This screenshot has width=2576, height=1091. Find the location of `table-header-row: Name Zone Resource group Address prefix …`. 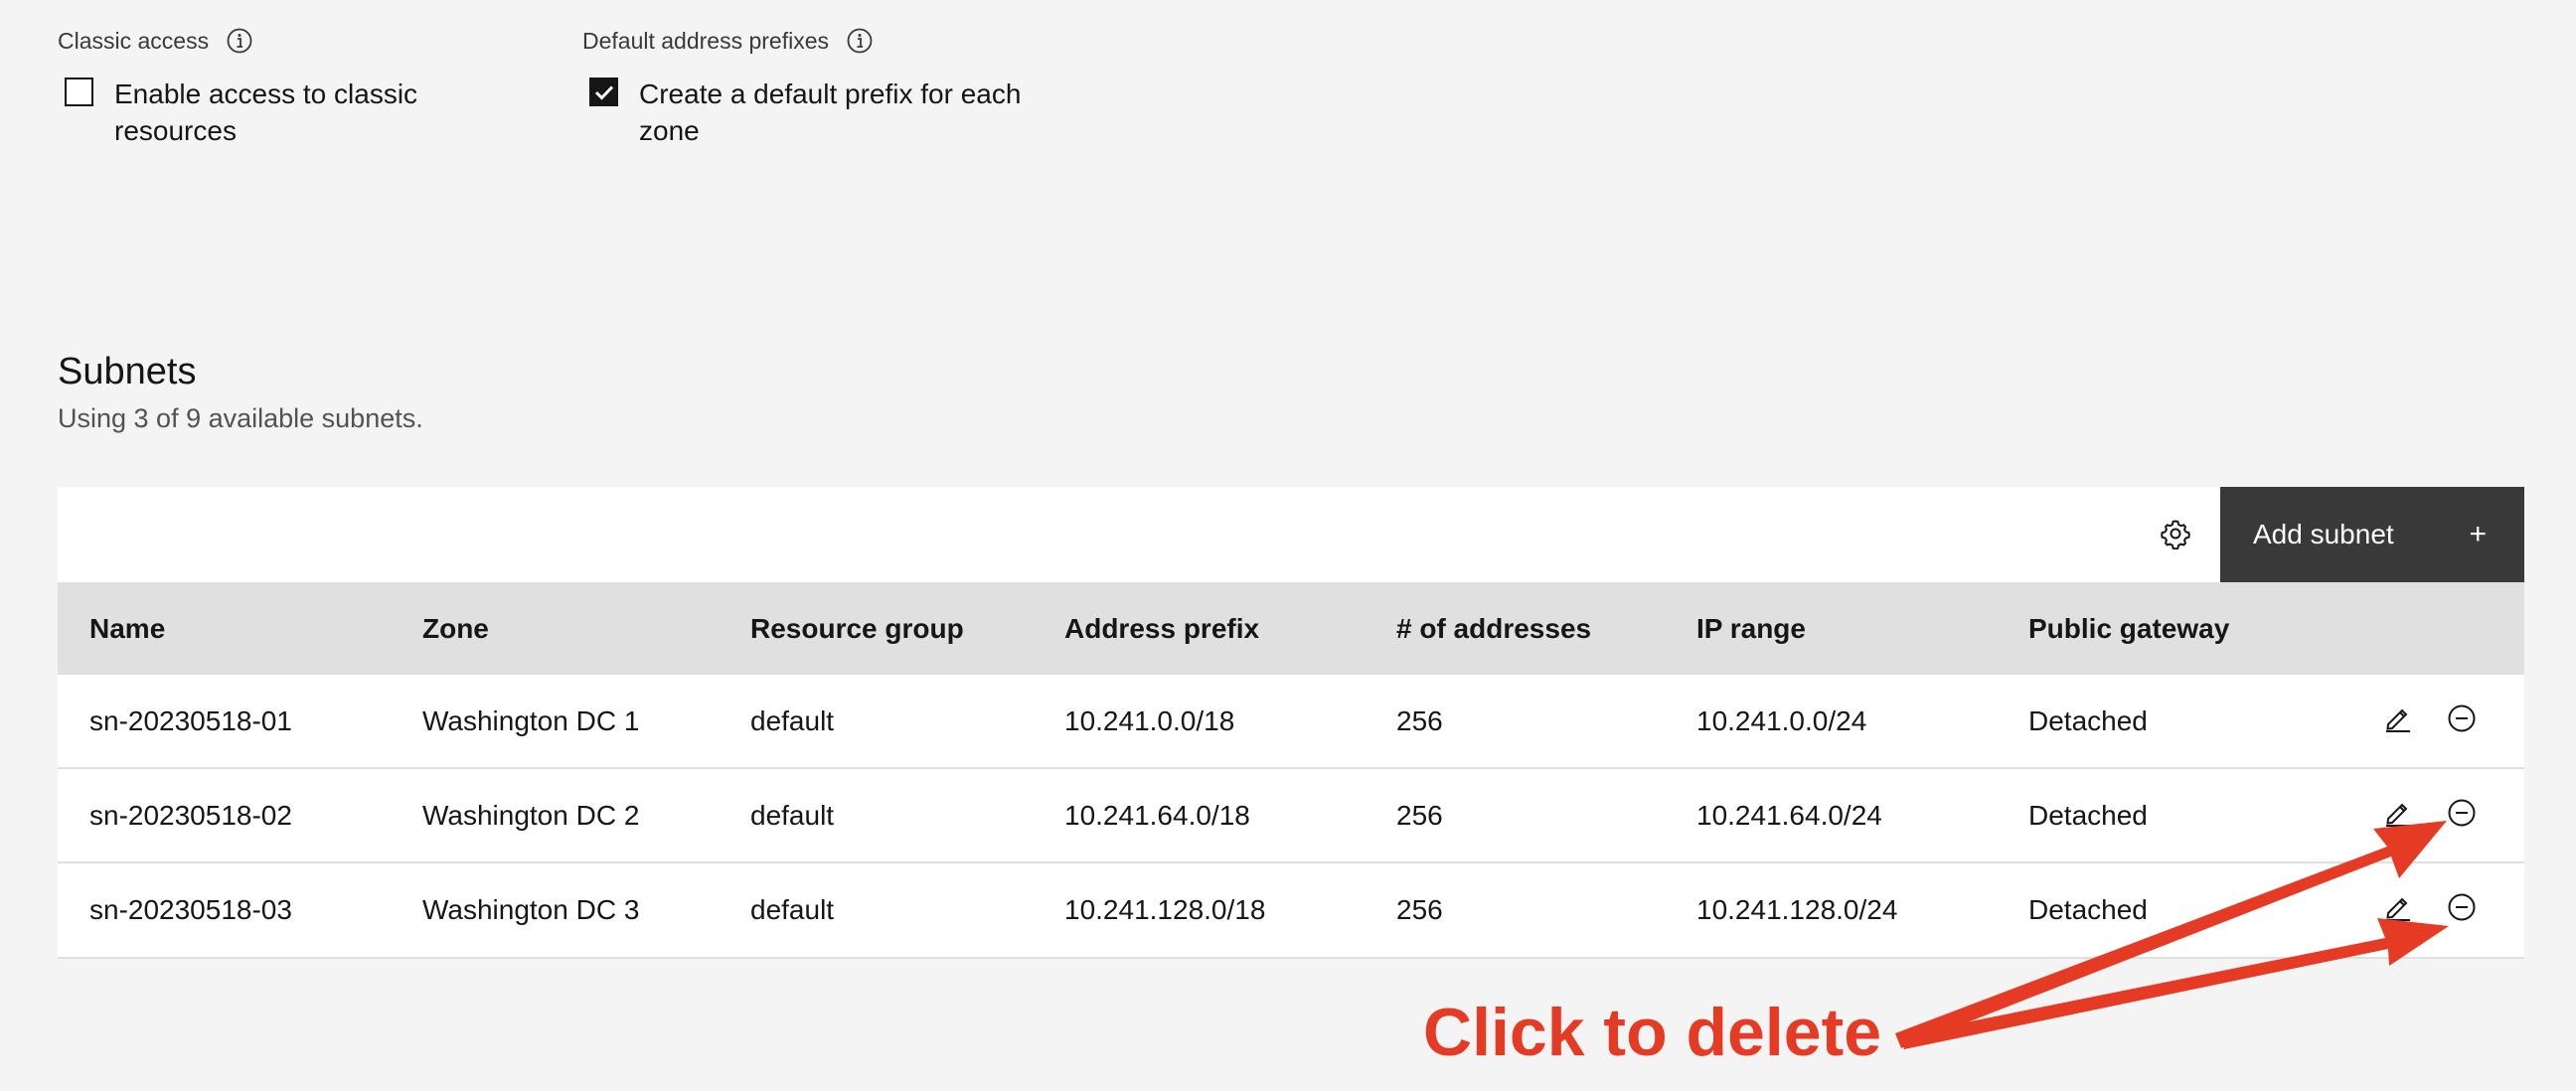

table-header-row: Name Zone Resource group Address prefix … is located at coordinates (1291, 628).